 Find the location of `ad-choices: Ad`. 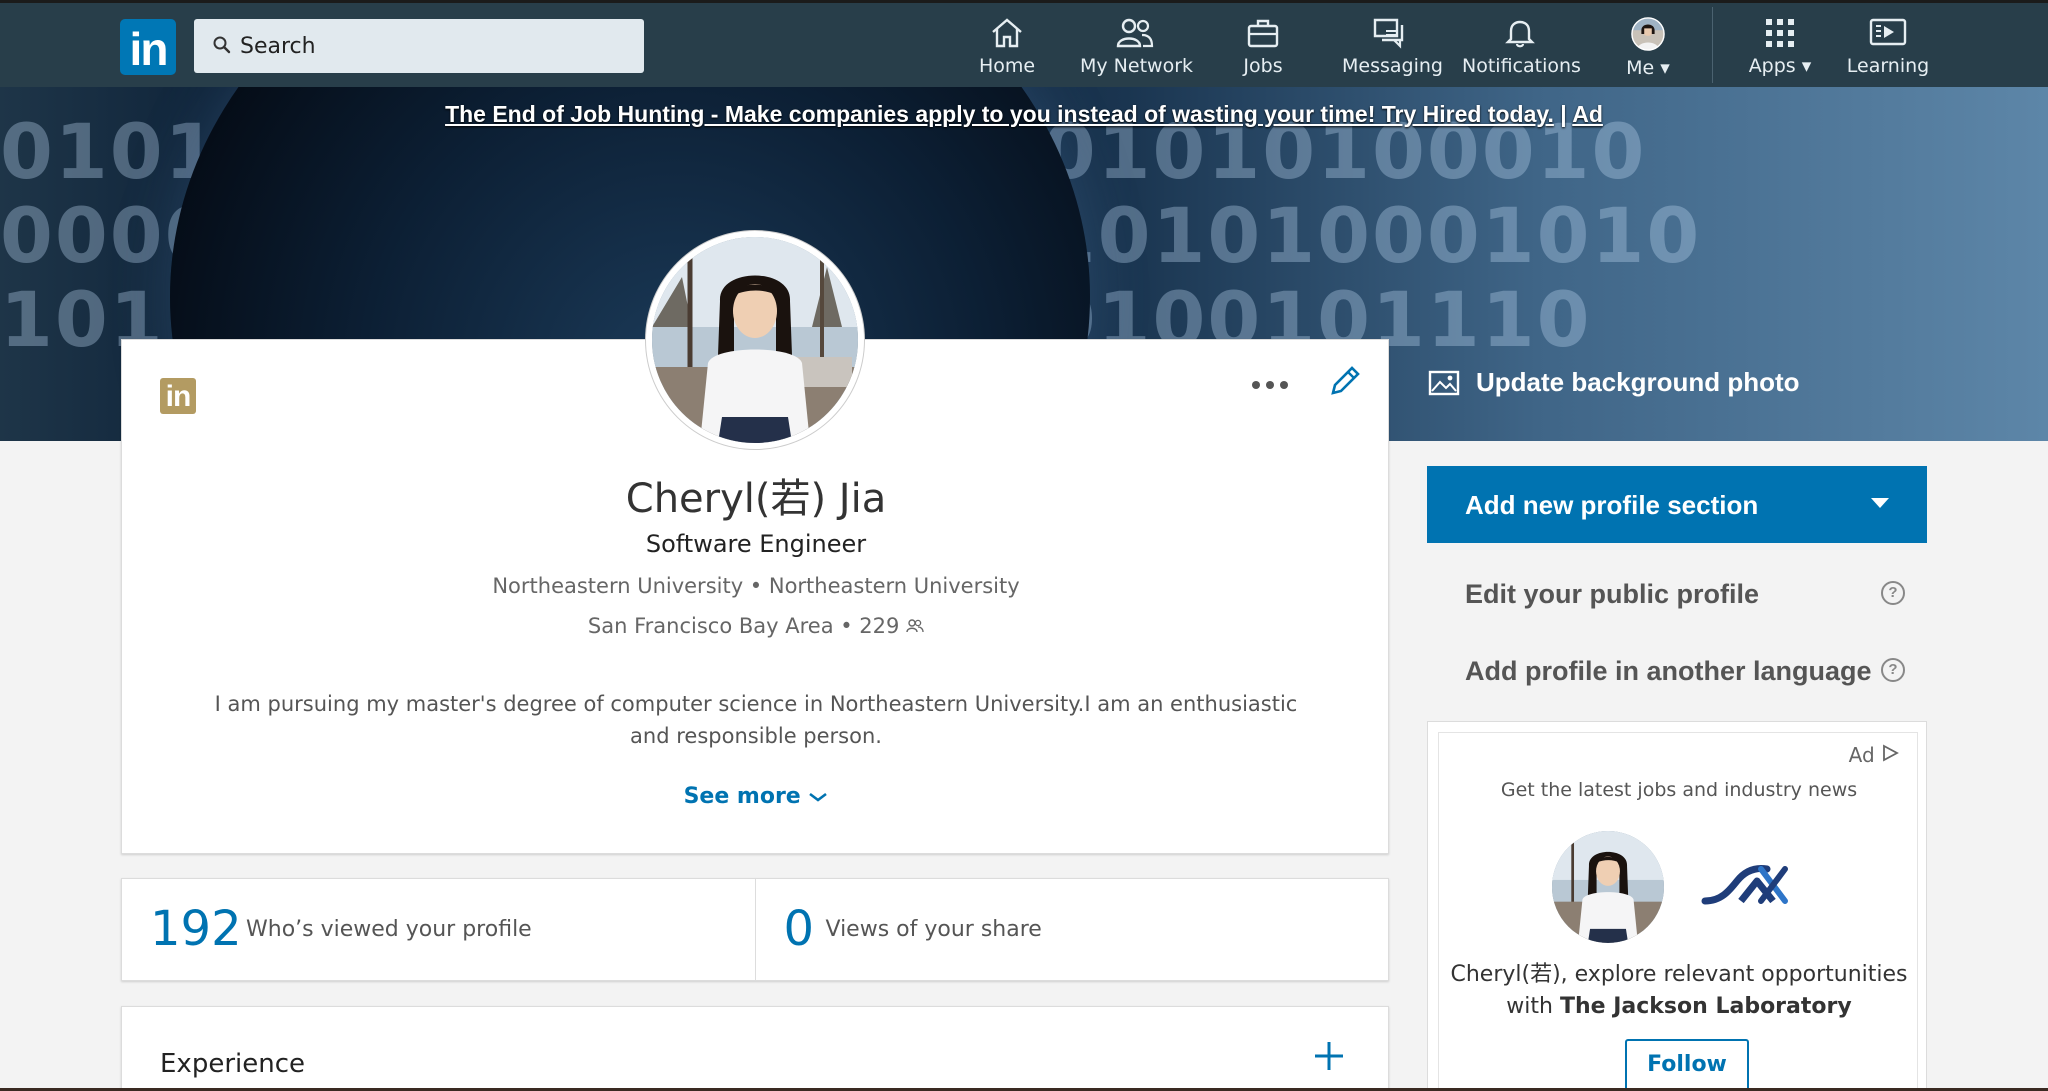

ad-choices: Ad is located at coordinates (1874, 755).